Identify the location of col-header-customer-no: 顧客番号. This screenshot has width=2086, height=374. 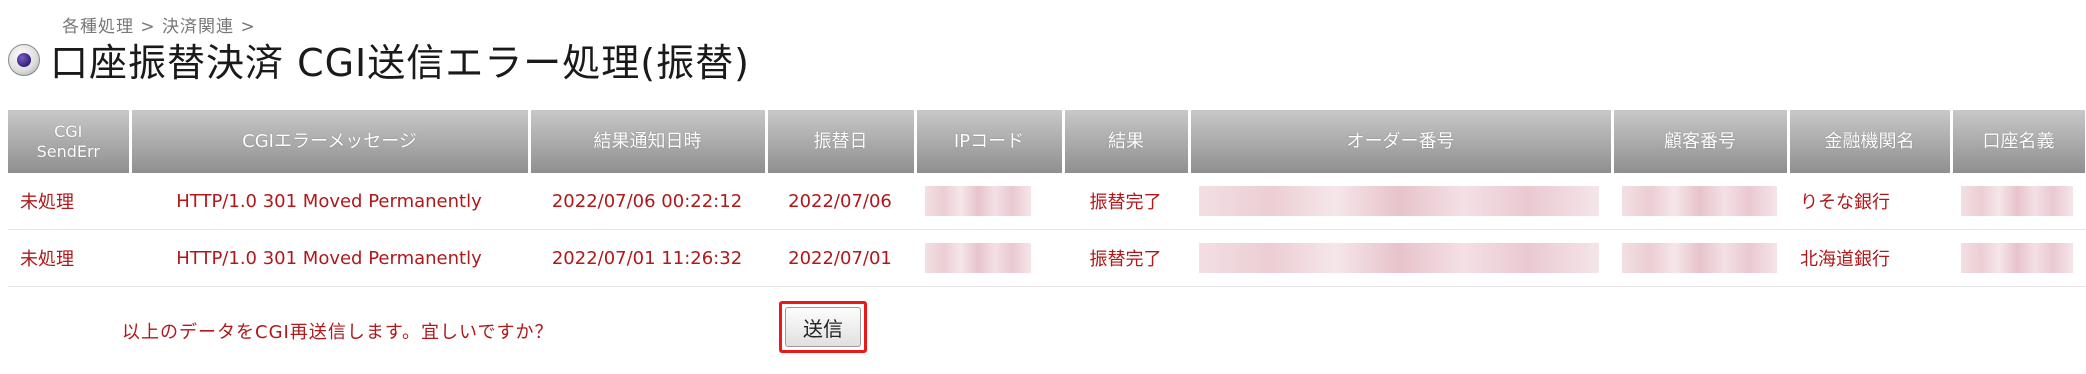
(1701, 141).